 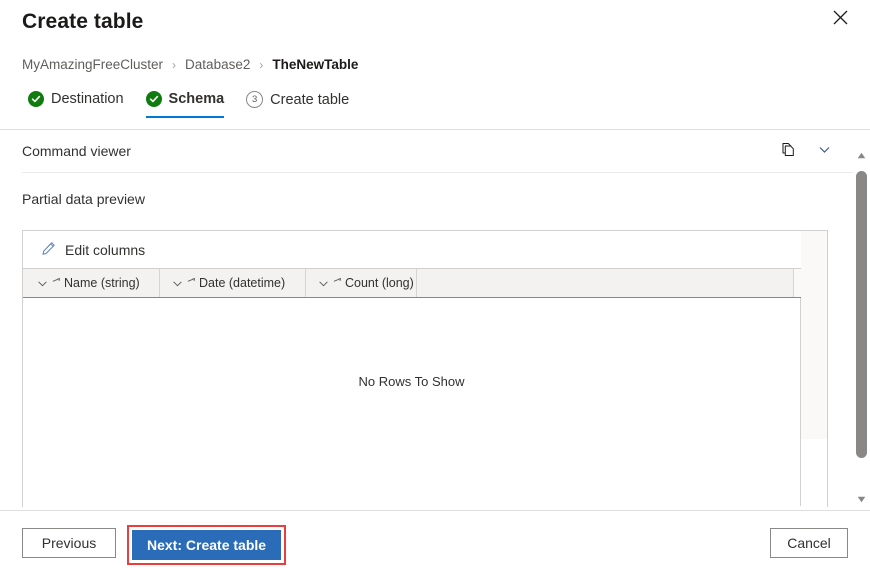 I want to click on close-button, so click(x=840, y=17).